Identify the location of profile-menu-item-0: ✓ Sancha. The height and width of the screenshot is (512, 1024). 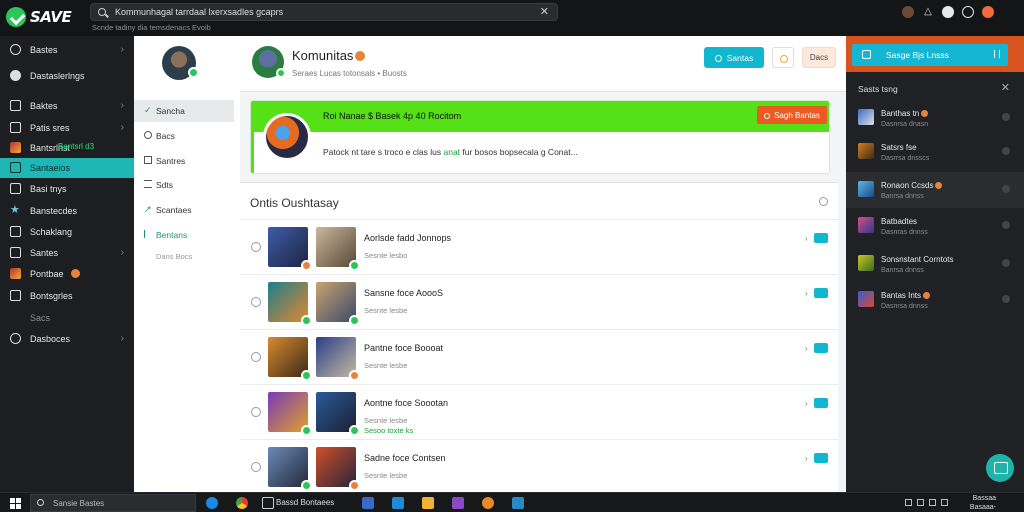
(184, 111).